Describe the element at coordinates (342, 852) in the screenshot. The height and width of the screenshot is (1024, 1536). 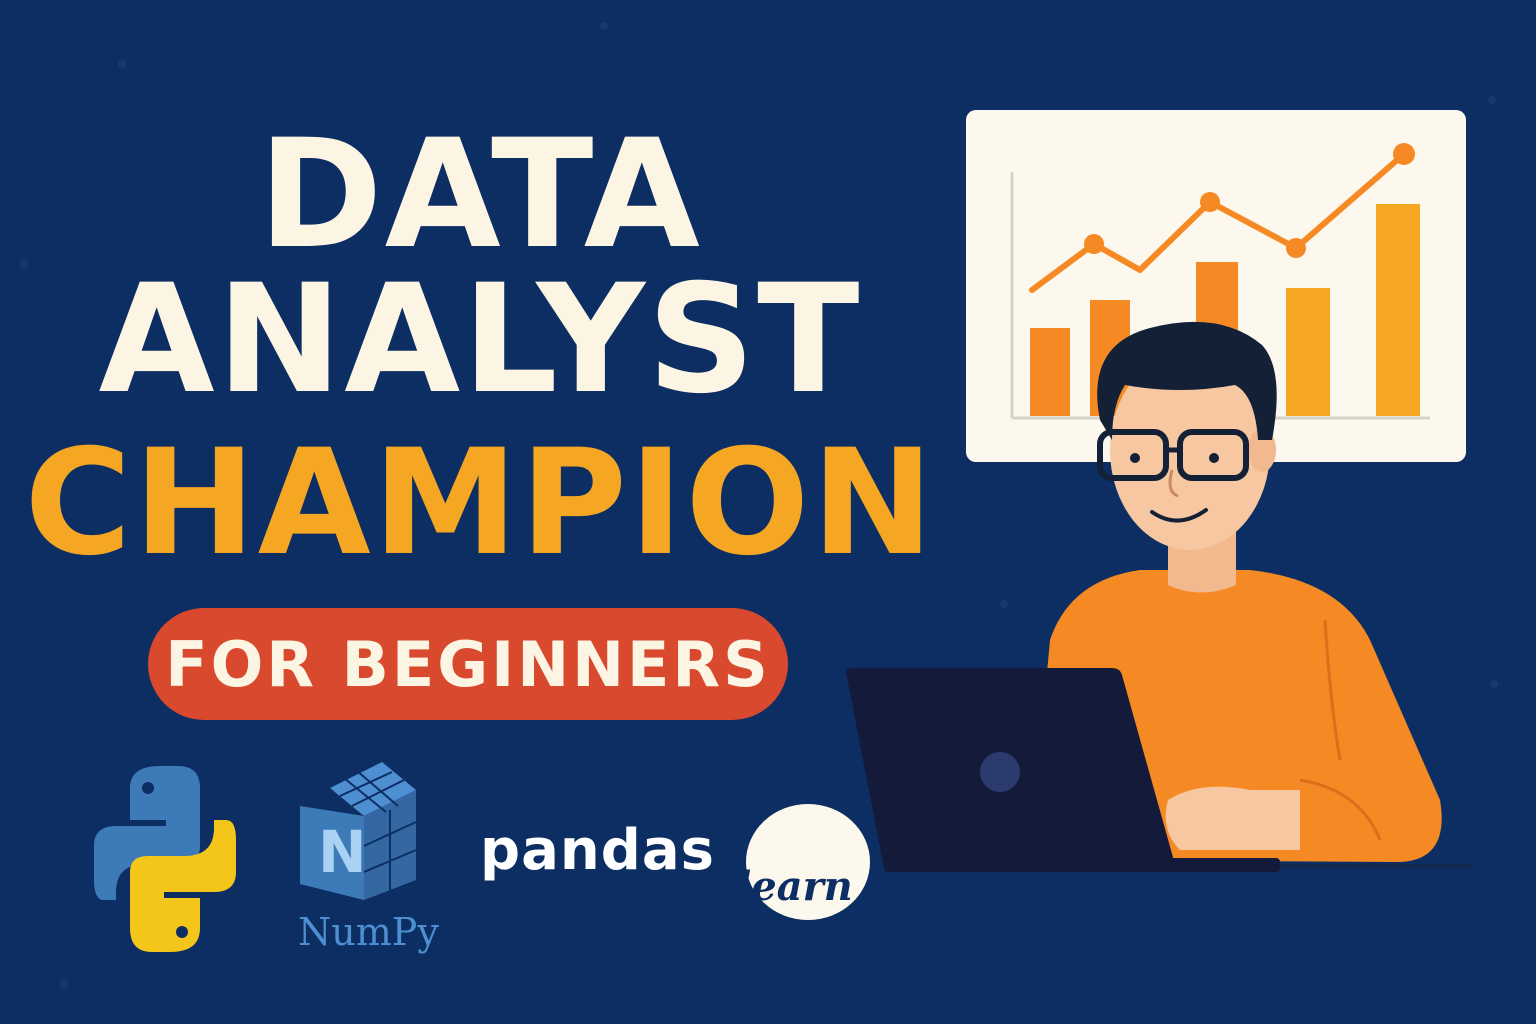
I see `svg-text: N` at that location.